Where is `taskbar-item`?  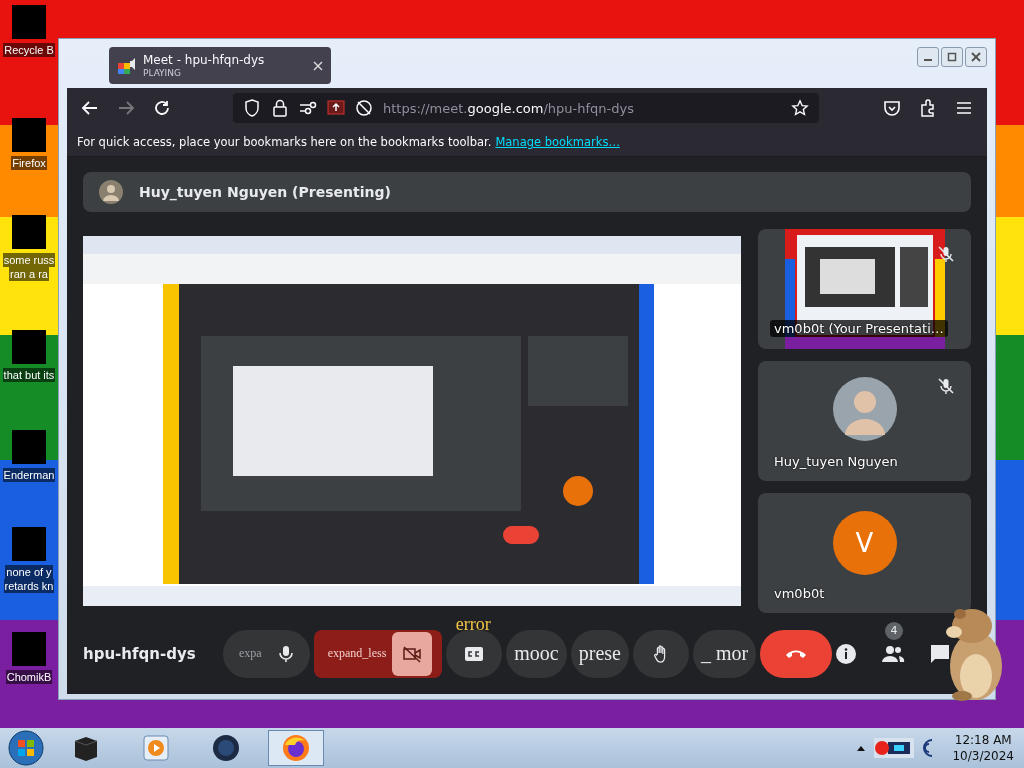
taskbar-item is located at coordinates (296, 748).